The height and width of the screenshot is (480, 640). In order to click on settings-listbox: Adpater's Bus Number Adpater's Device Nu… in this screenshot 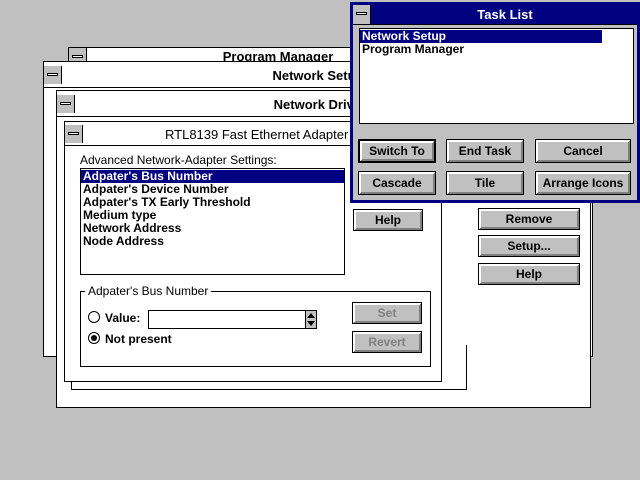, I will do `click(212, 221)`.